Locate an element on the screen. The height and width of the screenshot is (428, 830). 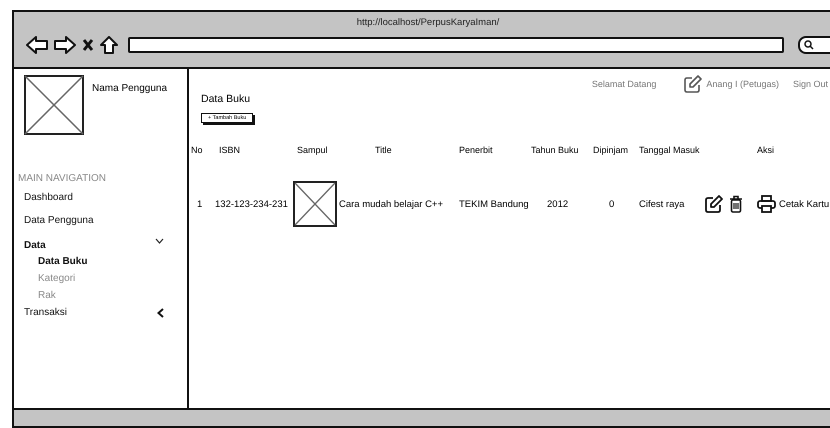
table-cell-text: 1 is located at coordinates (200, 204).